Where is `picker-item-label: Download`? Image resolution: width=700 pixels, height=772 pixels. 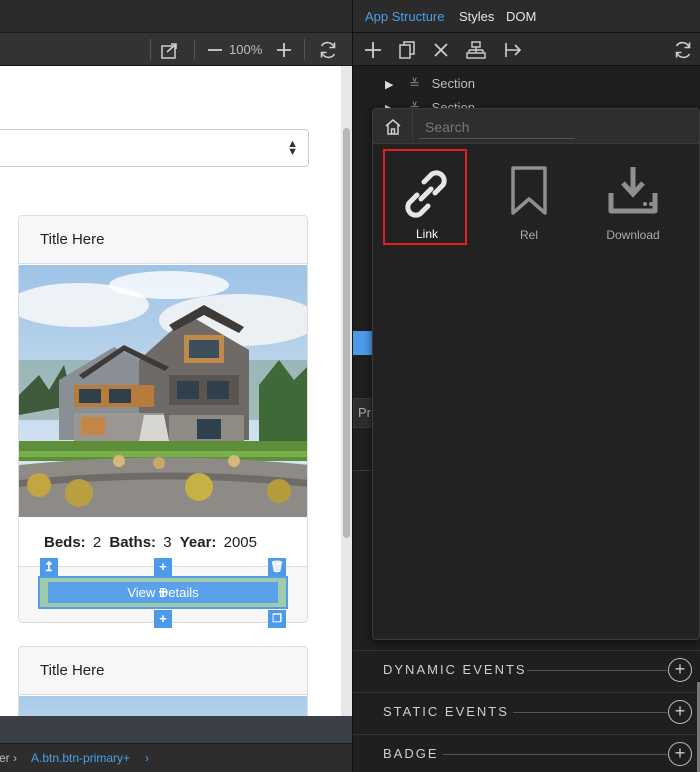
picker-item-label: Download is located at coordinates (633, 235).